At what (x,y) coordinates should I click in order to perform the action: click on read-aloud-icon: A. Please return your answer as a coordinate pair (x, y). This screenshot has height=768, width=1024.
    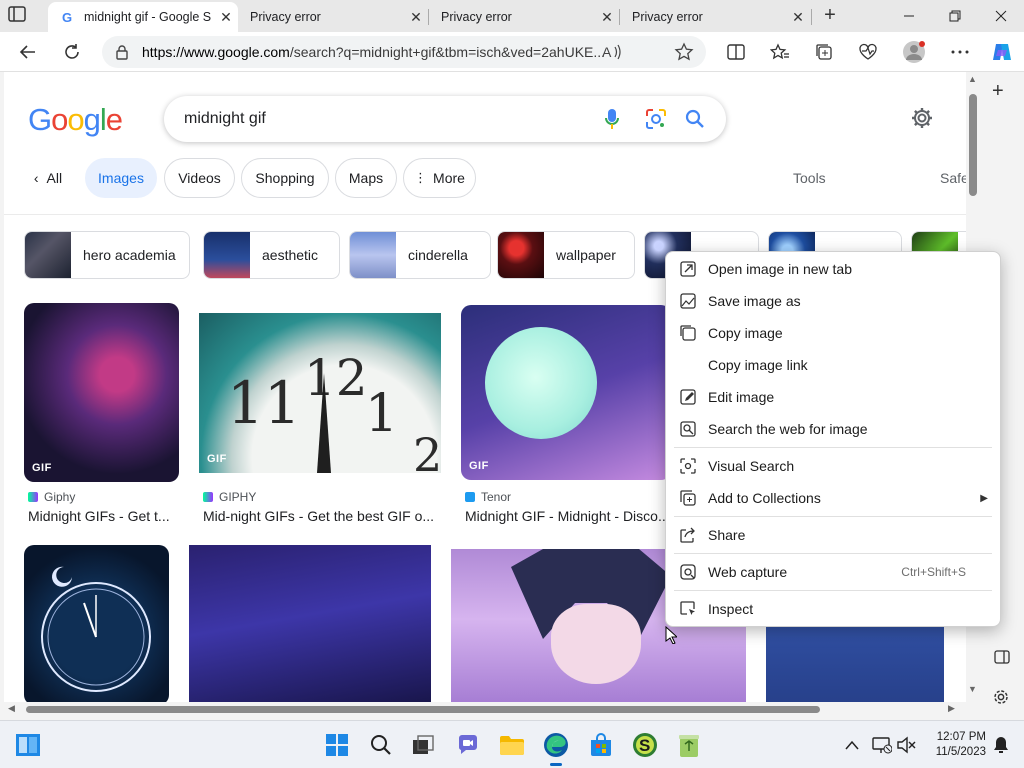
    Looking at the image, I should click on (612, 54).